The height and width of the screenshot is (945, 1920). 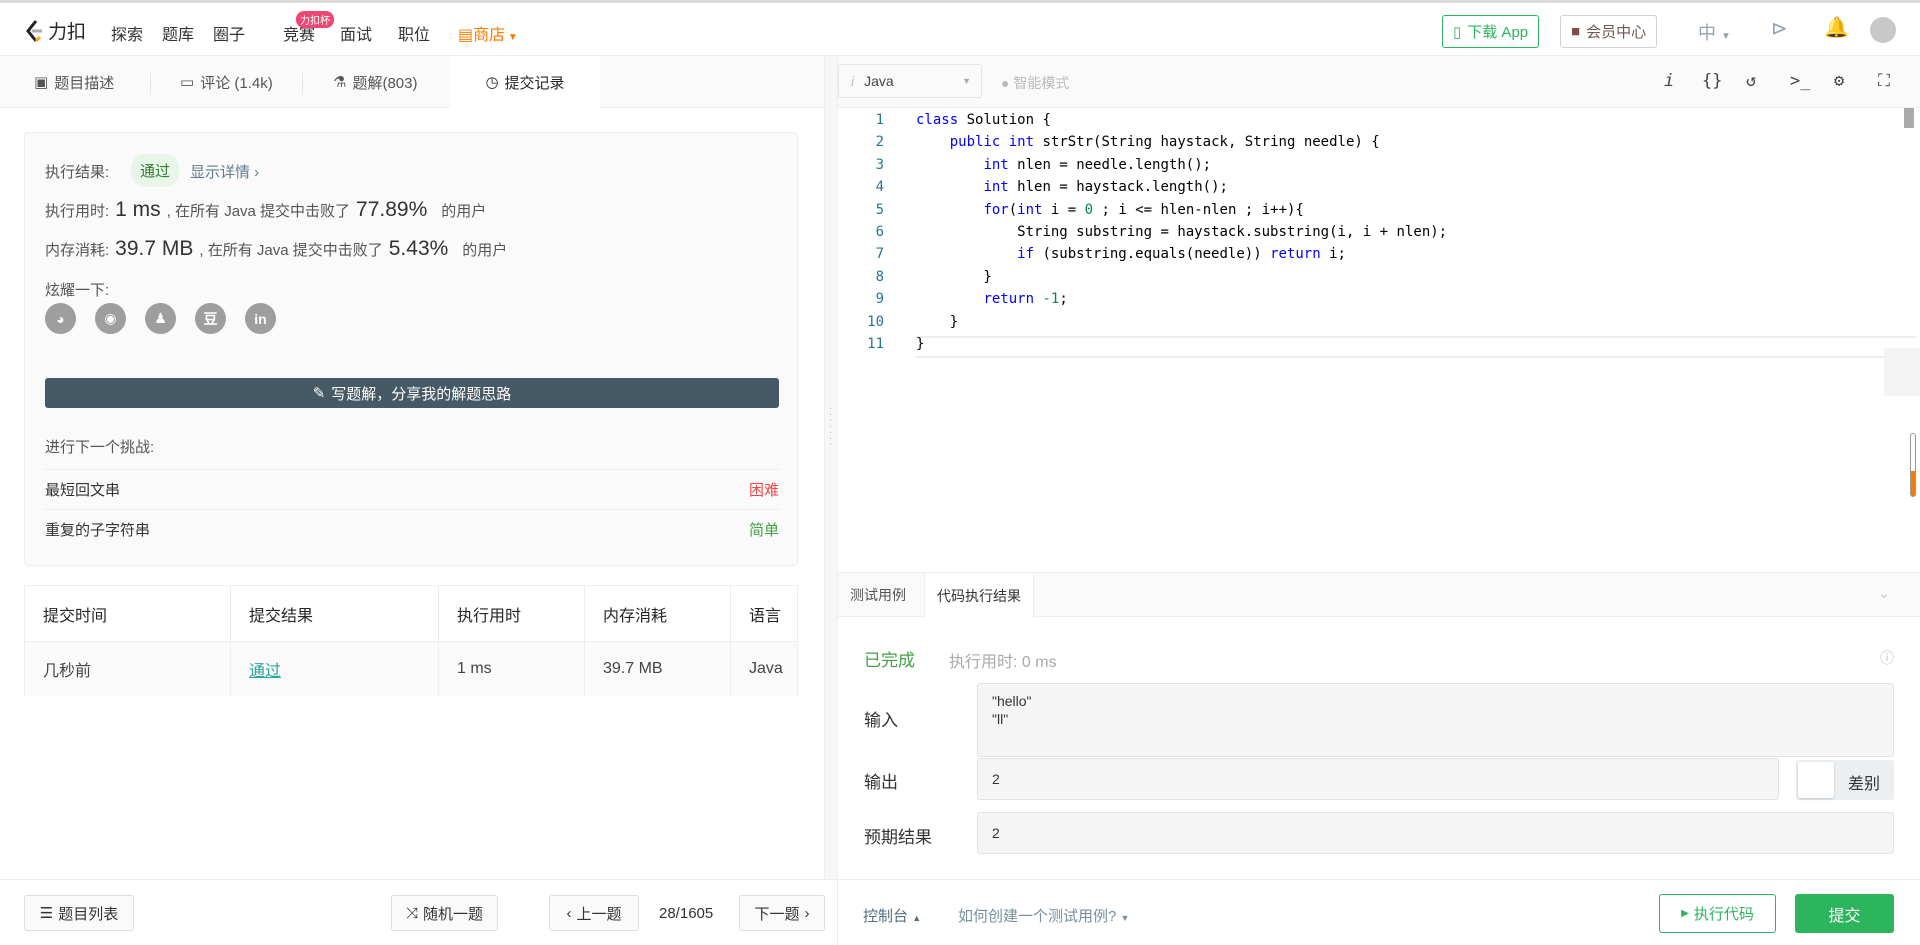 What do you see at coordinates (879, 120) in the screenshot?
I see `line-number: 1` at bounding box center [879, 120].